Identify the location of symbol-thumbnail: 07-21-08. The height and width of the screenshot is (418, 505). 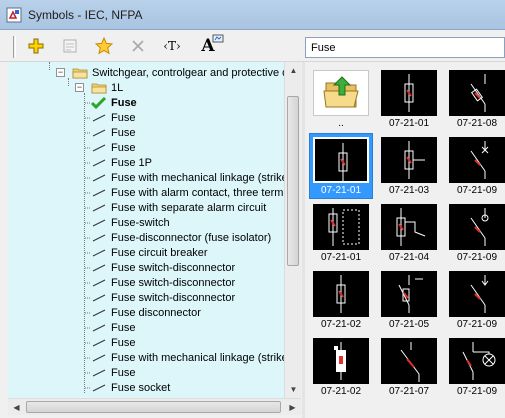
(475, 99).